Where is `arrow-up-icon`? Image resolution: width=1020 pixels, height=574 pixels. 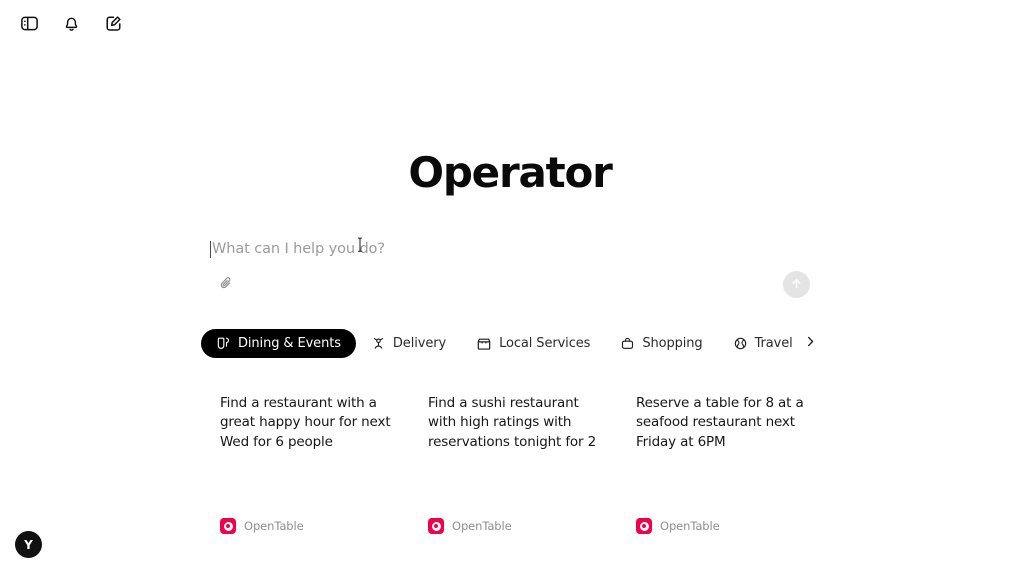 arrow-up-icon is located at coordinates (796, 285).